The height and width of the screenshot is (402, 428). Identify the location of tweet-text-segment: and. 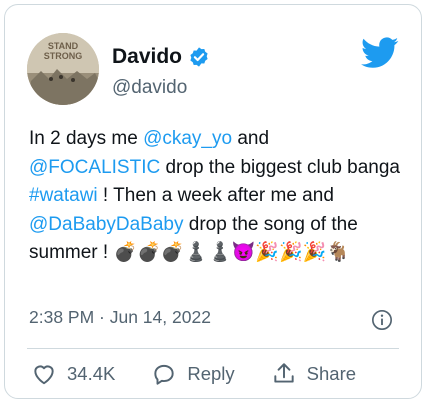
(251, 138).